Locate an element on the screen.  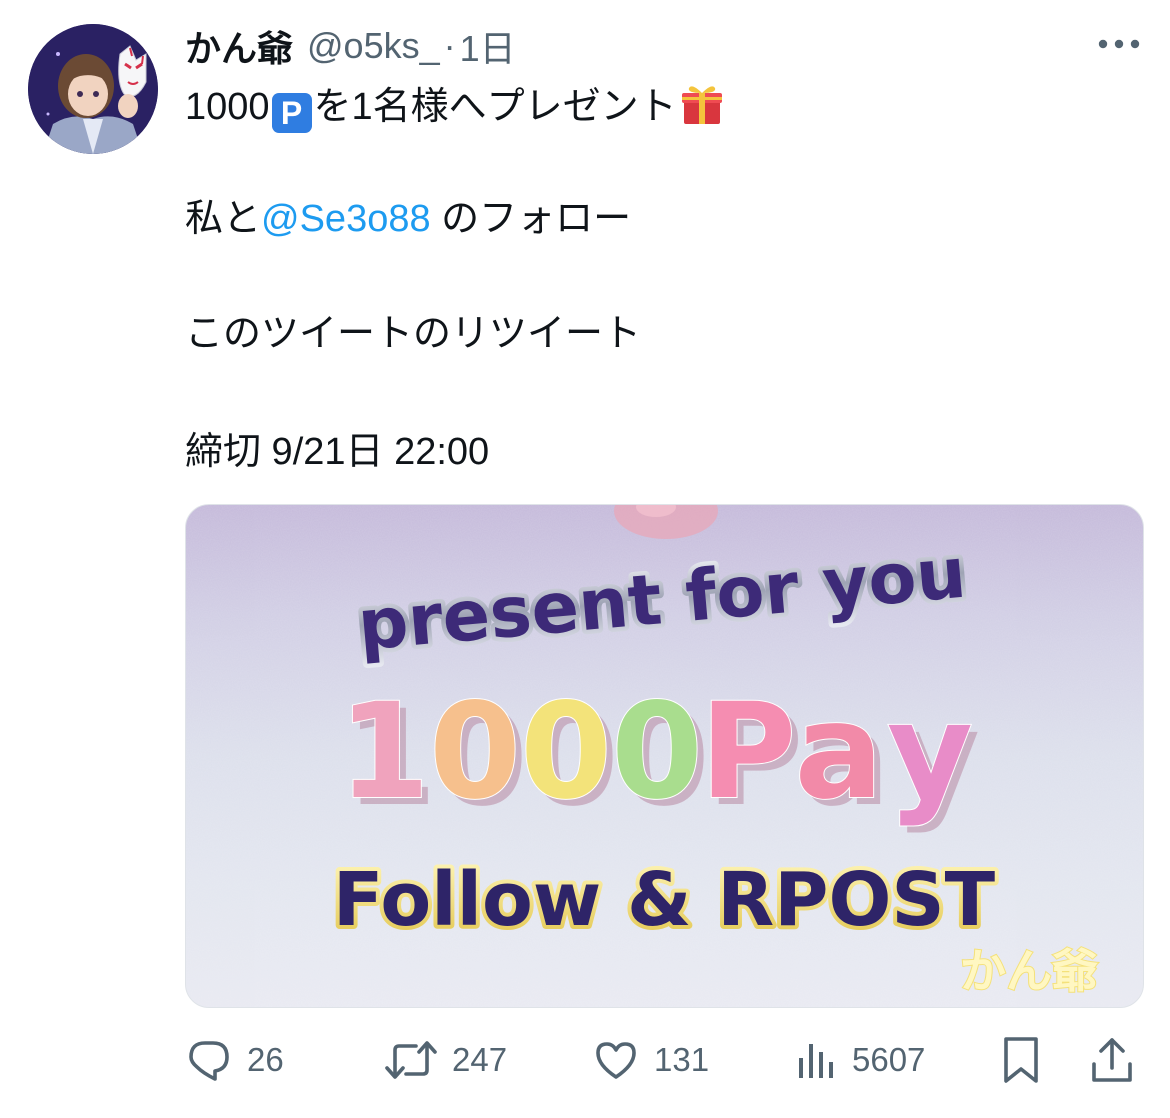
share-button is located at coordinates (1112, 1060).